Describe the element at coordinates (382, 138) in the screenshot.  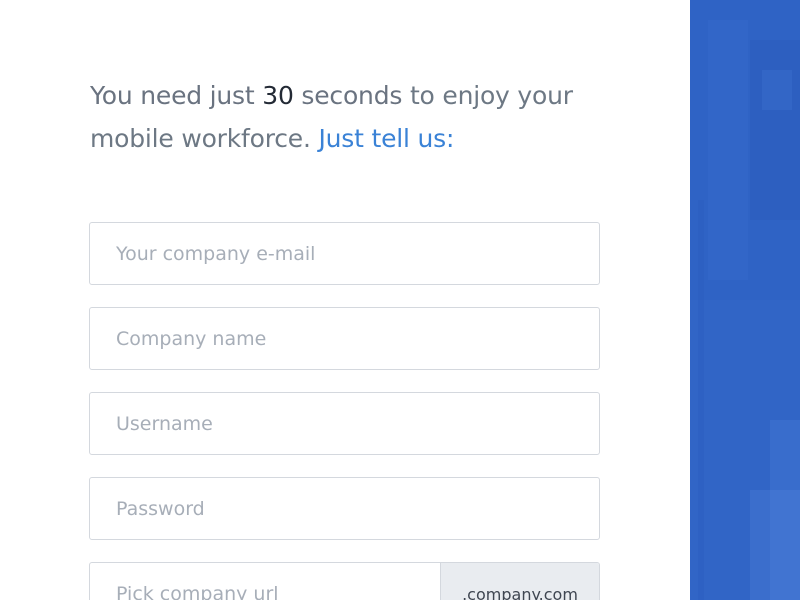
I see `intro-cta: Just tell us:` at that location.